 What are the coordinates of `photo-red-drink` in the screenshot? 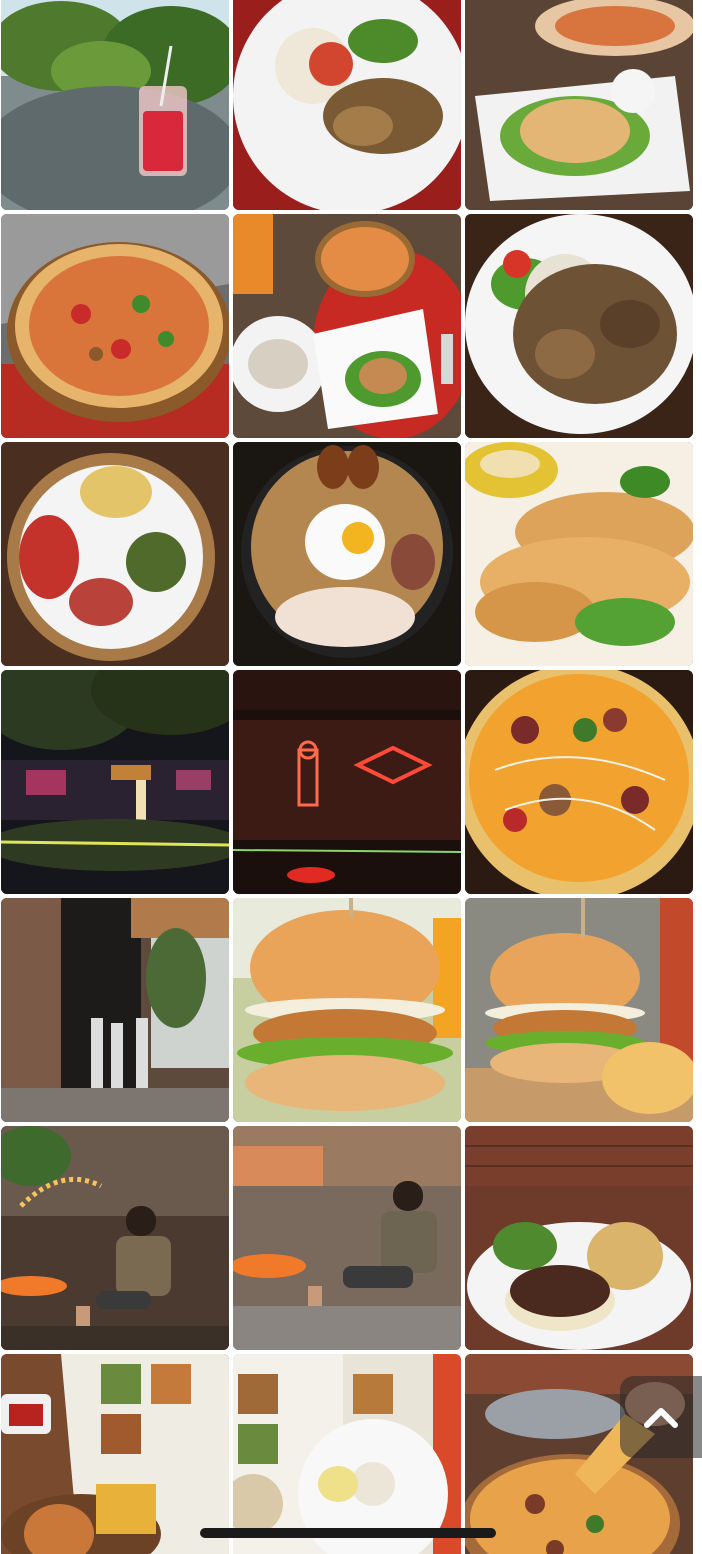 It's located at (115, 105).